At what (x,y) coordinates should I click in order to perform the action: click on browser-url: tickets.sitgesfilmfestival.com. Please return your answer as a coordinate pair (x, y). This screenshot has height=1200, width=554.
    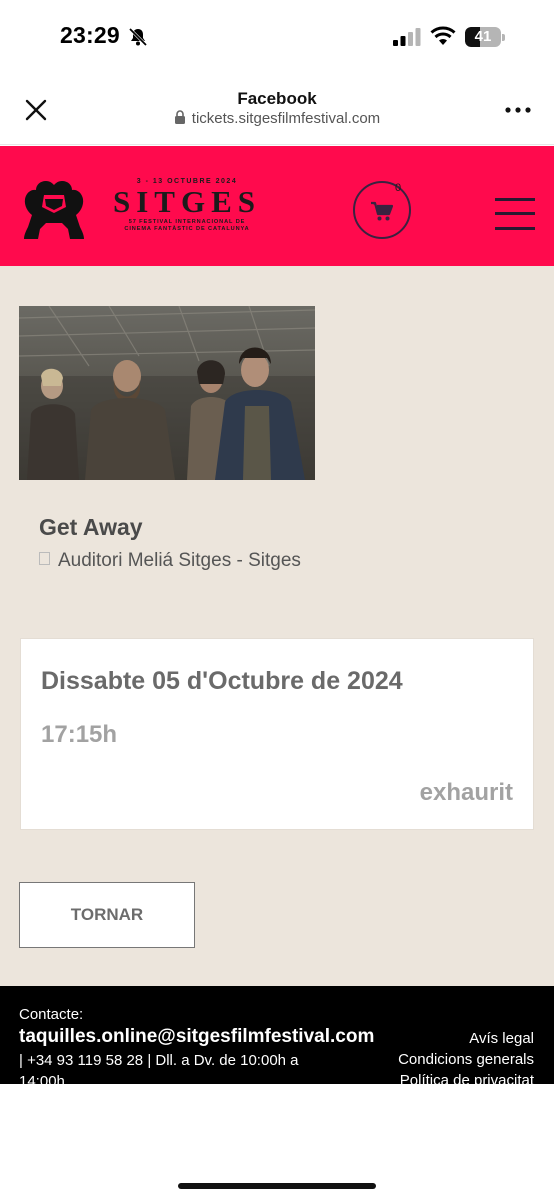
    Looking at the image, I should click on (277, 118).